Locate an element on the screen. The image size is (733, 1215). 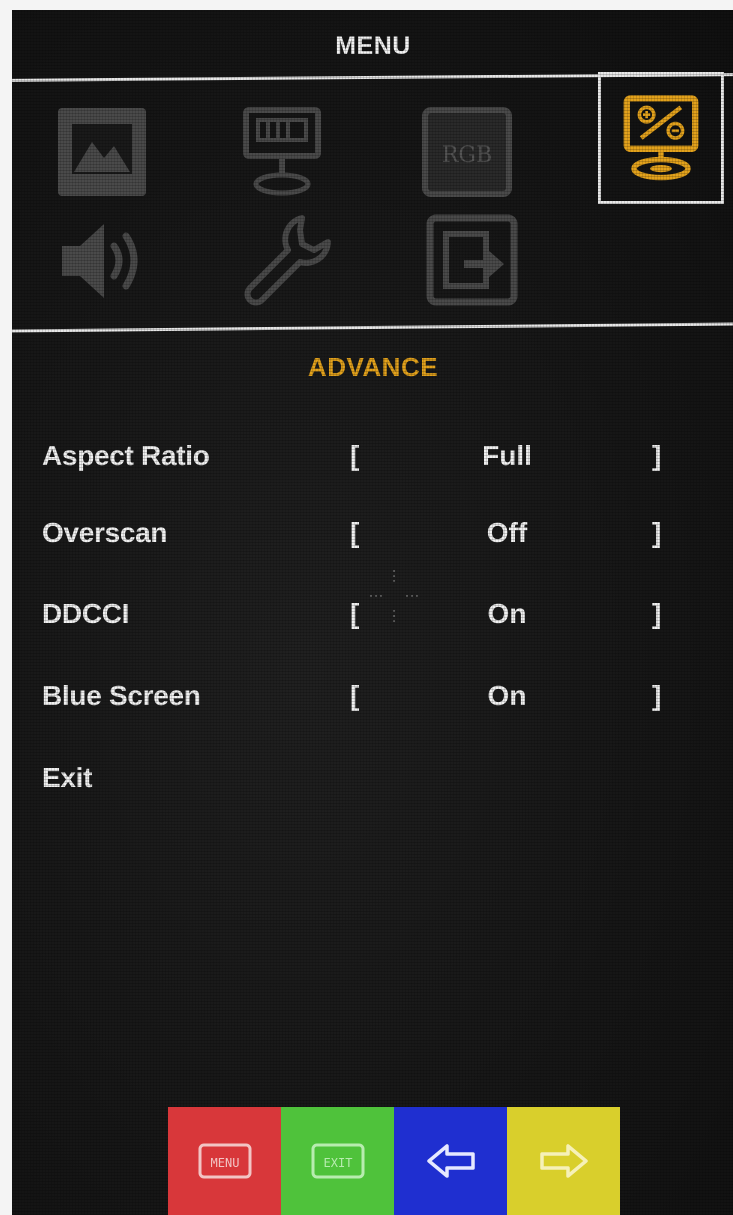
crosshair-icon is located at coordinates (394, 596).